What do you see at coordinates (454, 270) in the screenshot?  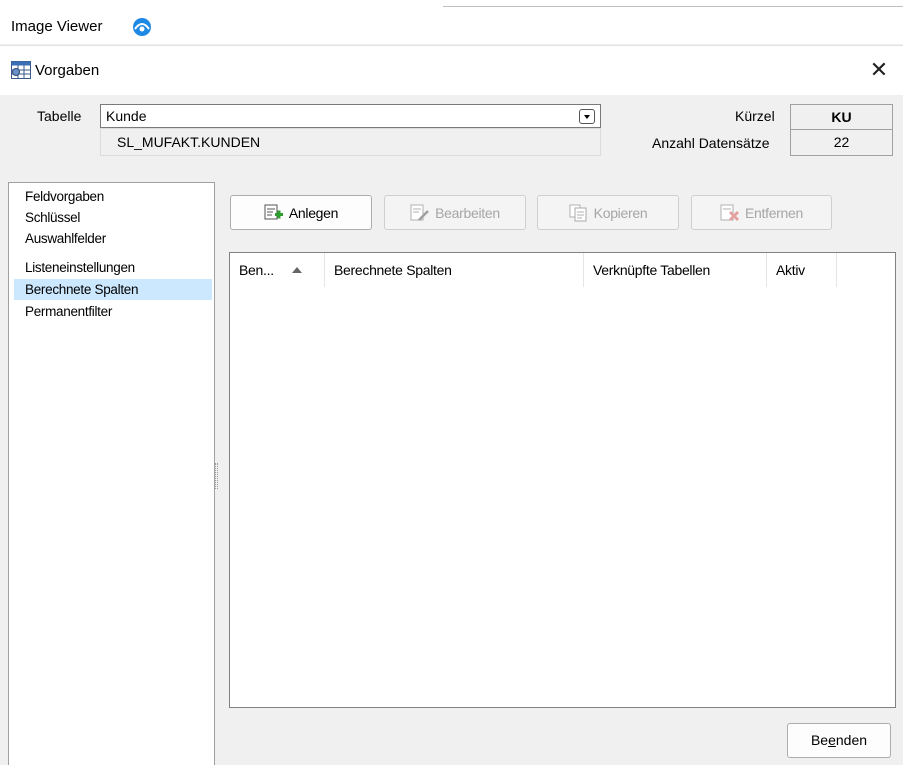 I see `column-header-berechnete-spalten: Berechnete Spalten` at bounding box center [454, 270].